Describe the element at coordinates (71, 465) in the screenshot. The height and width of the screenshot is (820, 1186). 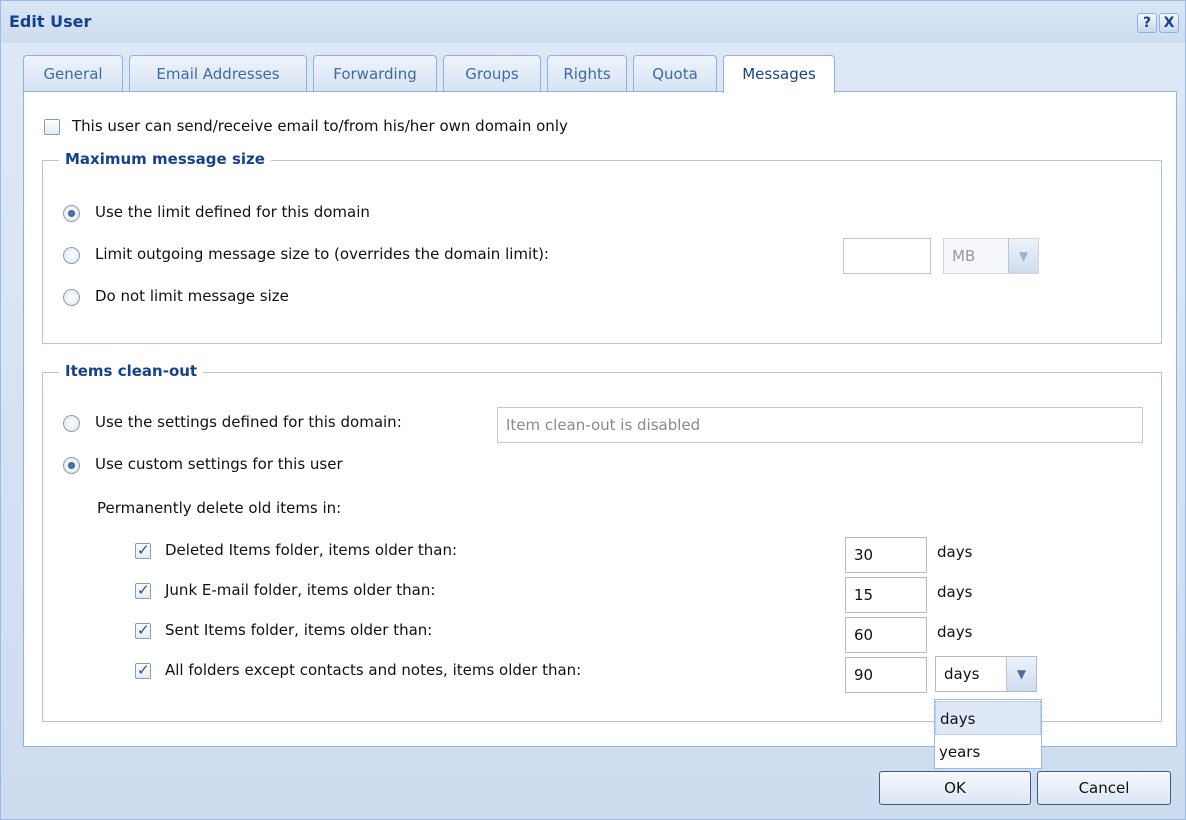
I see `custom-cleanout-radio` at that location.